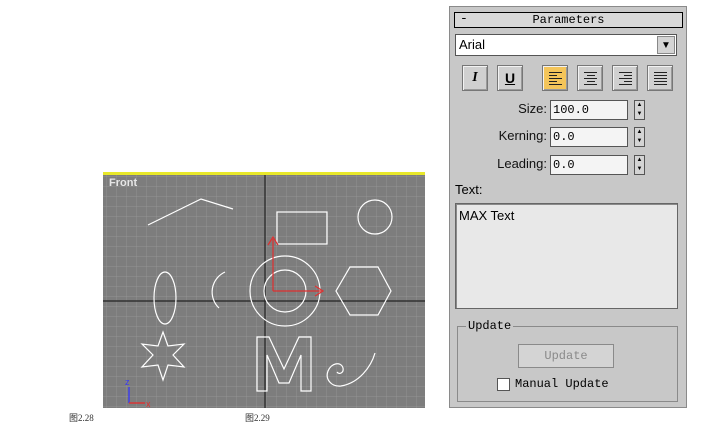 The width and height of the screenshot is (708, 429). I want to click on italic-button: I, so click(475, 78).